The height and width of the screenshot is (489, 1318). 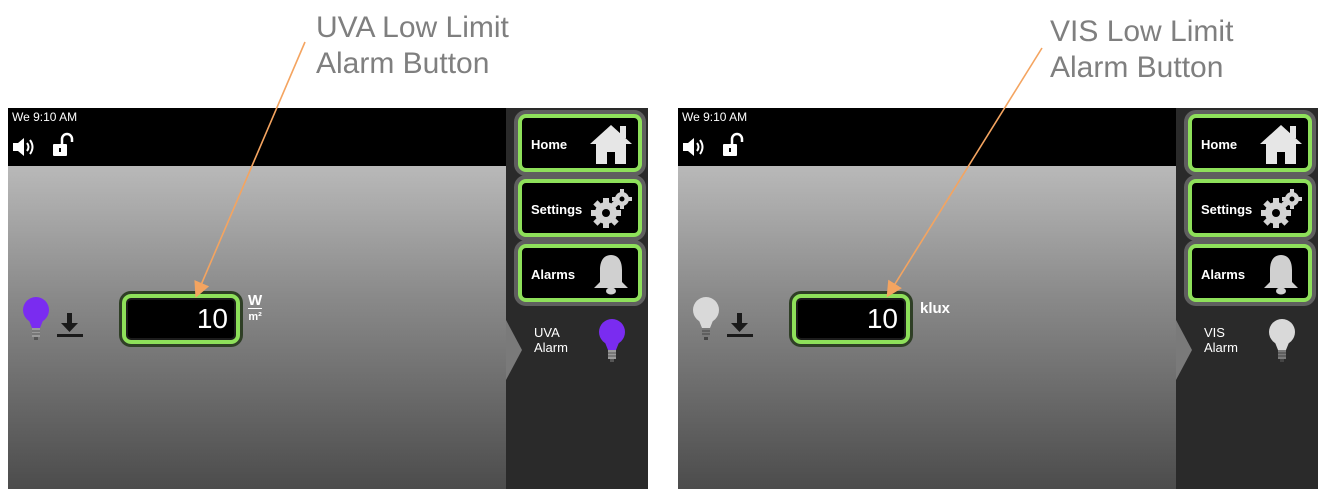 What do you see at coordinates (851, 319) in the screenshot?
I see `vis-low-limit-button: 10` at bounding box center [851, 319].